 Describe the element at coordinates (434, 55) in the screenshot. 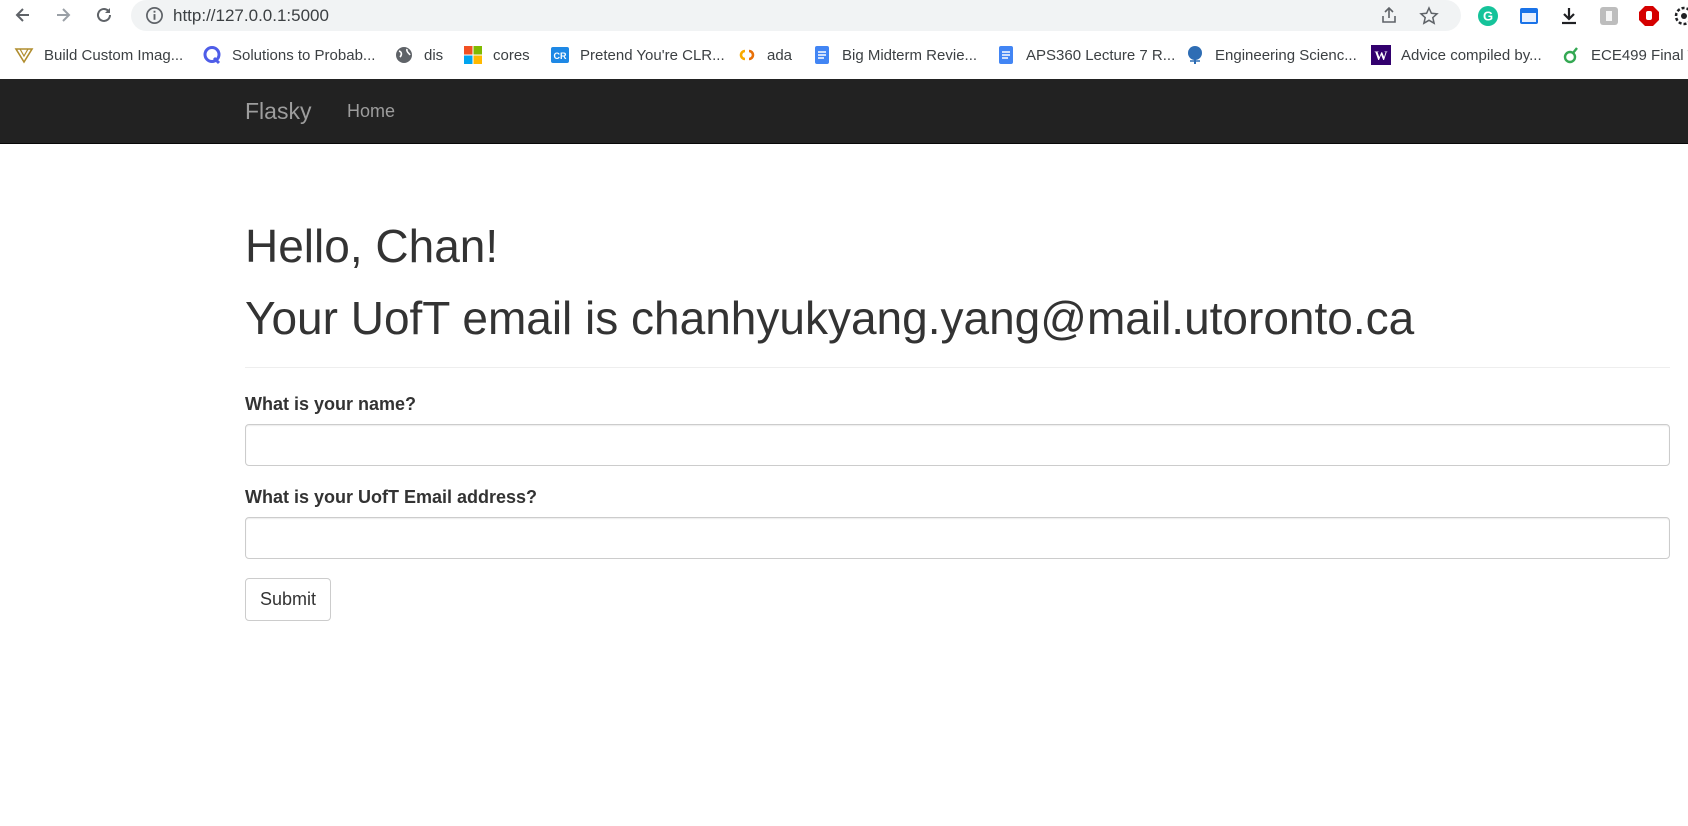

I see `bookmark-label: dis` at that location.